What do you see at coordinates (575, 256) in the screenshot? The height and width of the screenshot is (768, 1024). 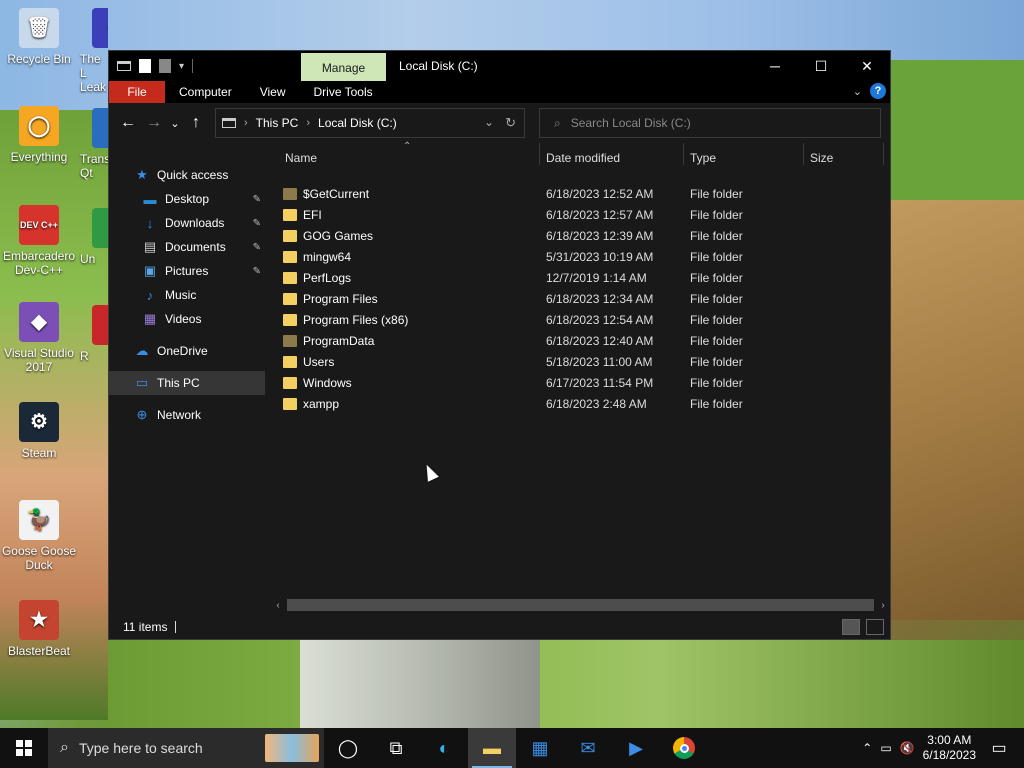 I see `table-row: mingw64 5/31/2023 10:19 AM File folder` at bounding box center [575, 256].